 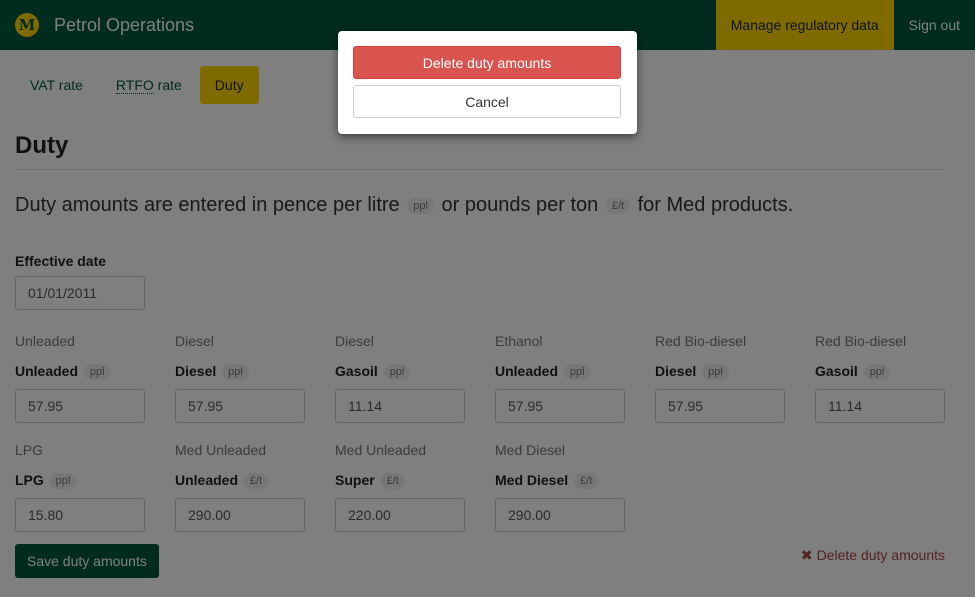 What do you see at coordinates (487, 82) in the screenshot?
I see `confirm-delete-modal: Delete duty amounts Cancel` at bounding box center [487, 82].